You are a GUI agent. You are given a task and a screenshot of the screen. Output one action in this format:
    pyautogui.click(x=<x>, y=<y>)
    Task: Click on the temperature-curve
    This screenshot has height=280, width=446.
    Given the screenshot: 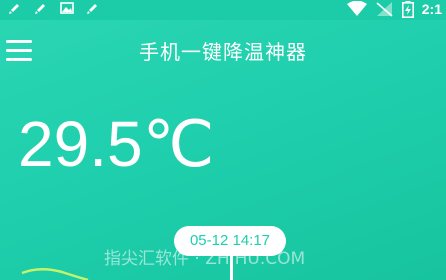 What is the action you would take?
    pyautogui.click(x=55, y=274)
    